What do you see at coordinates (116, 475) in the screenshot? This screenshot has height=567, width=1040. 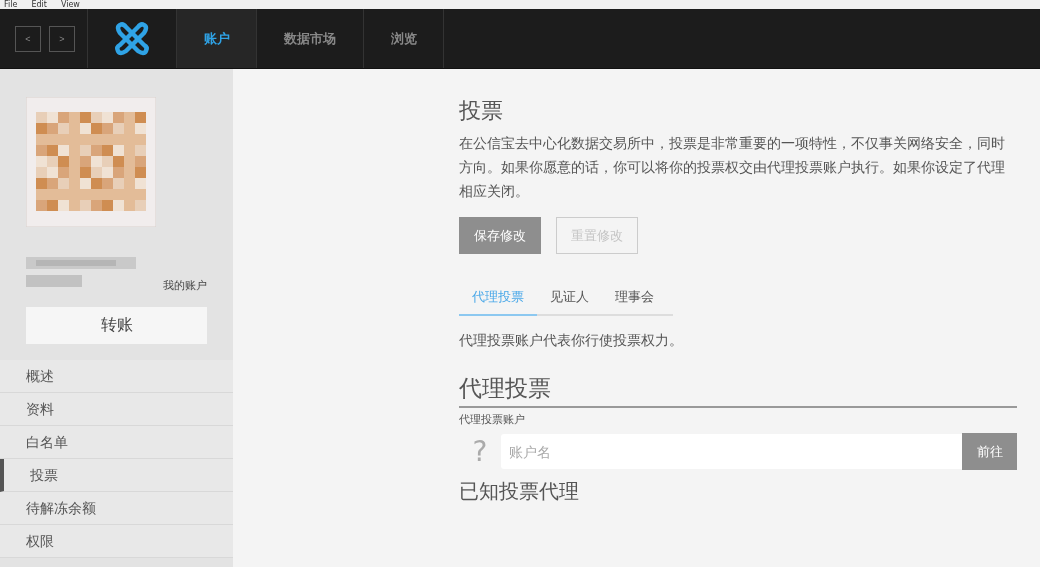 I see `sidebar-item: 投票` at bounding box center [116, 475].